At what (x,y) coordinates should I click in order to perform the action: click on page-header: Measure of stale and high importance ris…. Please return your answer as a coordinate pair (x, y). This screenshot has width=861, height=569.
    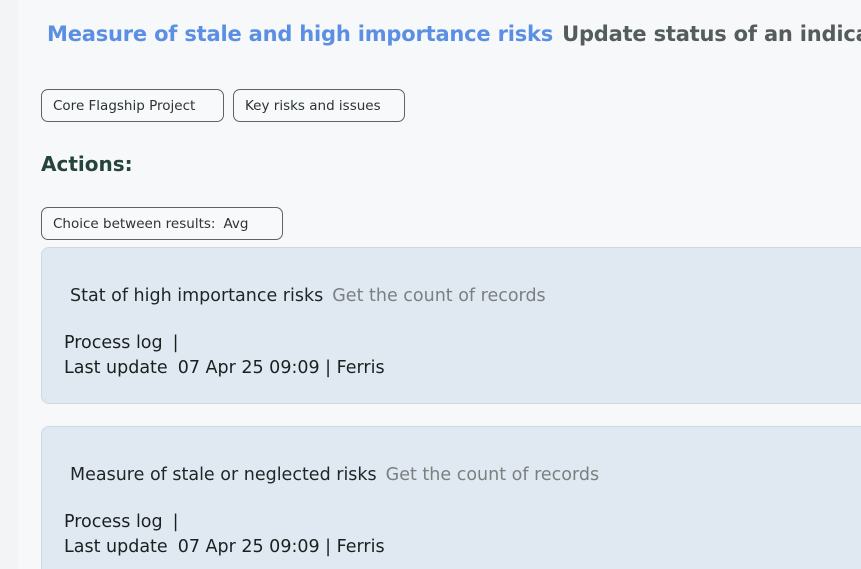
    Looking at the image, I should click on (454, 34).